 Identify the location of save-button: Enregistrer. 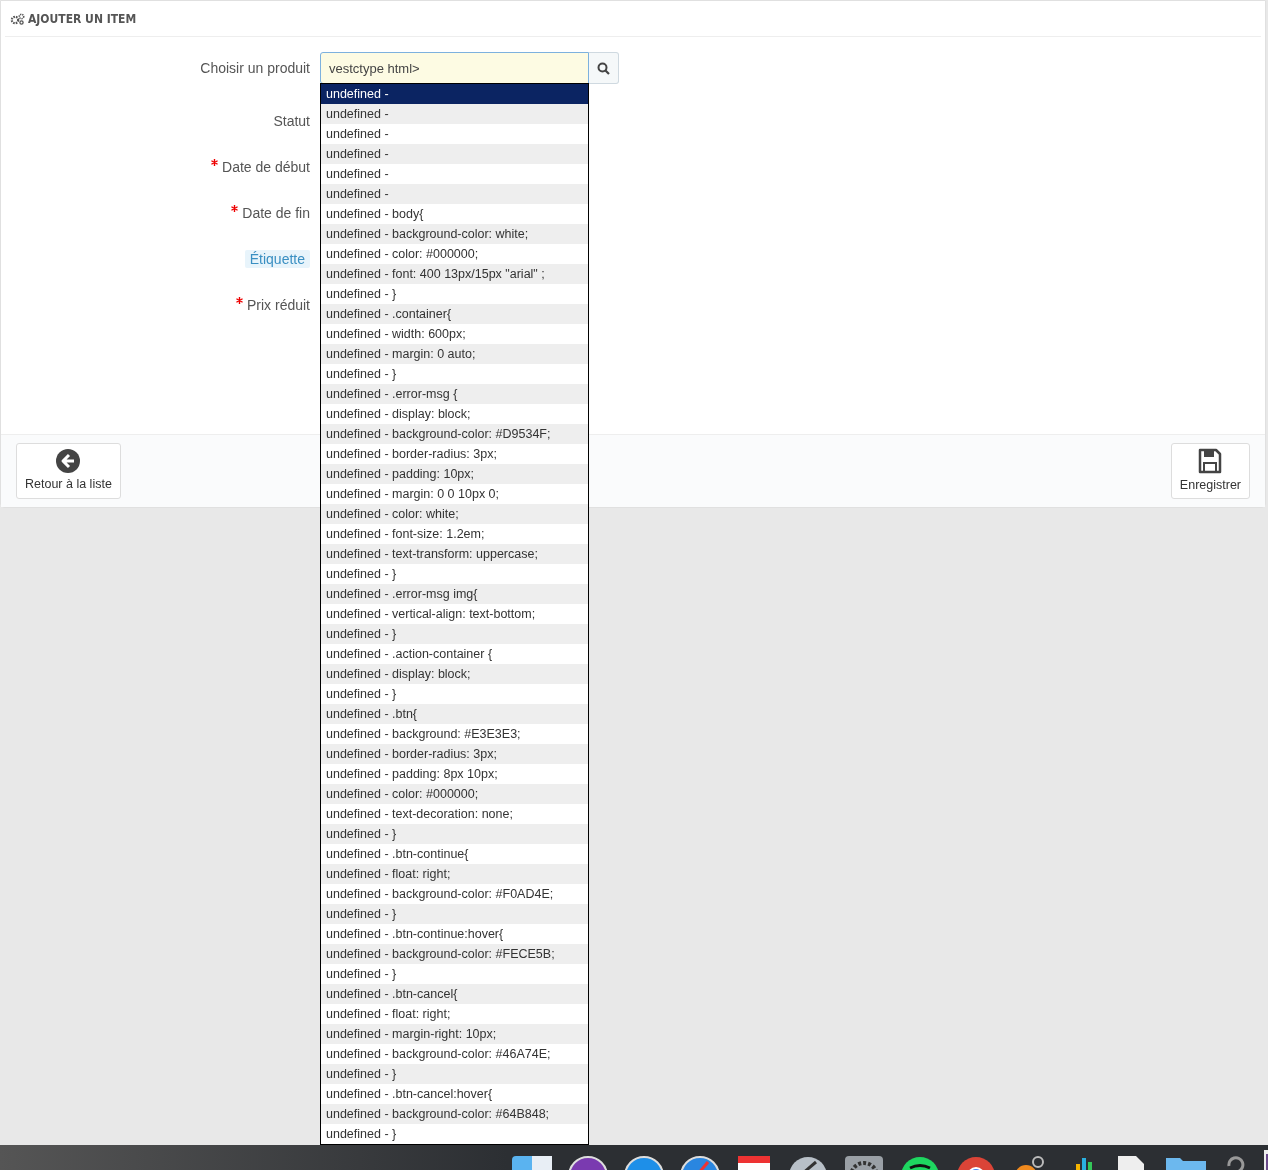
(1210, 471).